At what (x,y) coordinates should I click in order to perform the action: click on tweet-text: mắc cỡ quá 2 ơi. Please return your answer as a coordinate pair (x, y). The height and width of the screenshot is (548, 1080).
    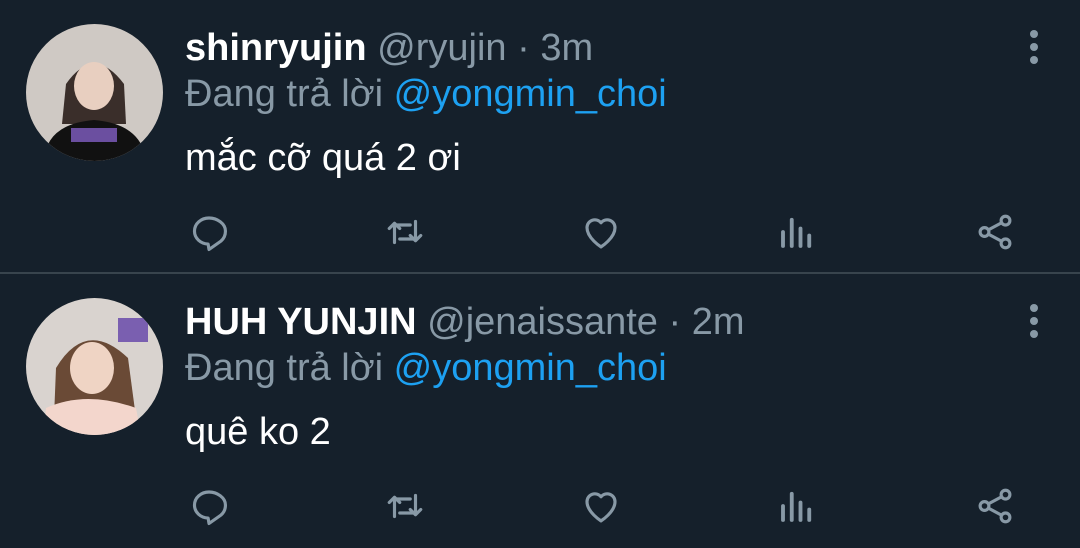
    Looking at the image, I should click on (323, 158).